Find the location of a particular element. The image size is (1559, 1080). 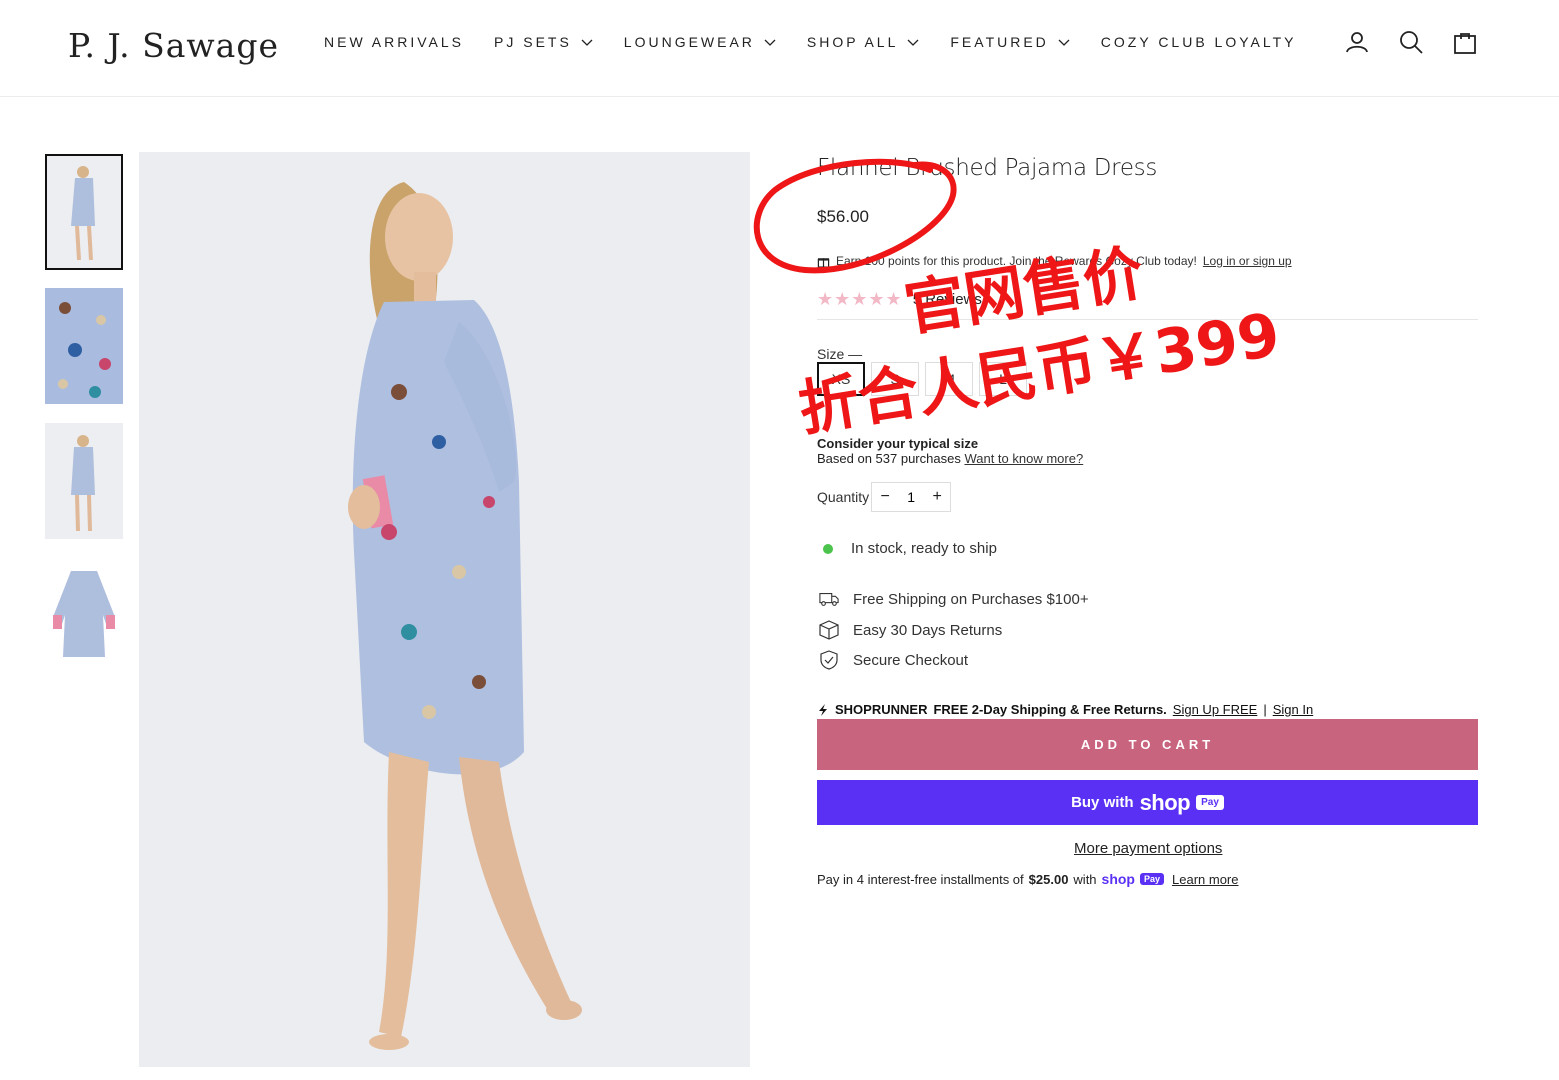

stock-text: In stock, ready to ship is located at coordinates (924, 548).